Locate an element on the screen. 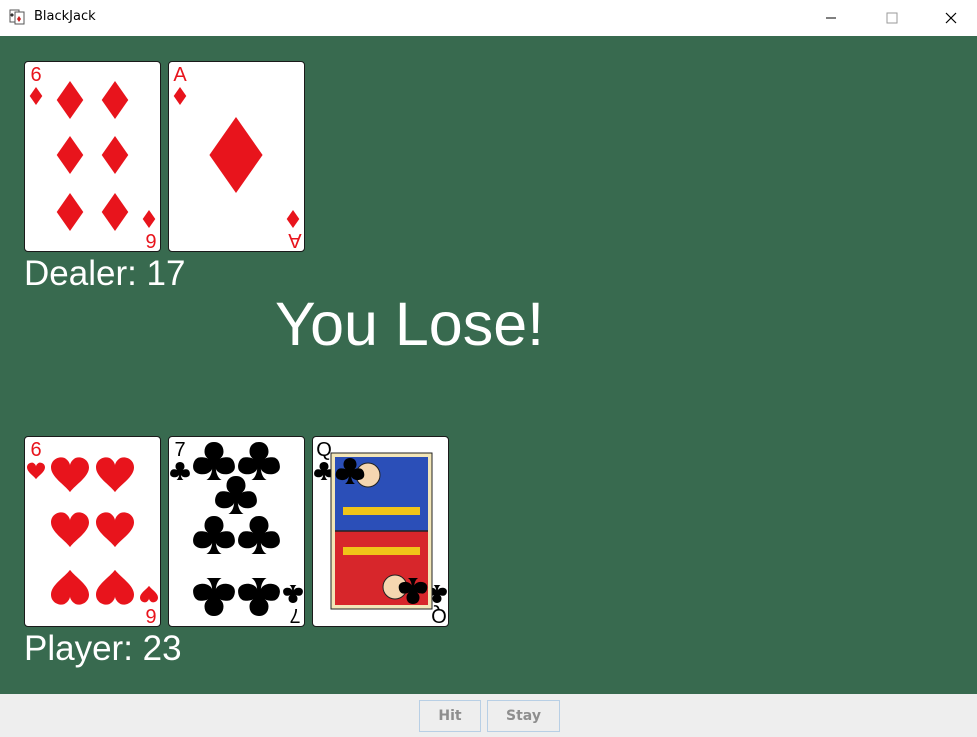 This screenshot has height=737, width=977. playing-card: QQ is located at coordinates (380, 531).